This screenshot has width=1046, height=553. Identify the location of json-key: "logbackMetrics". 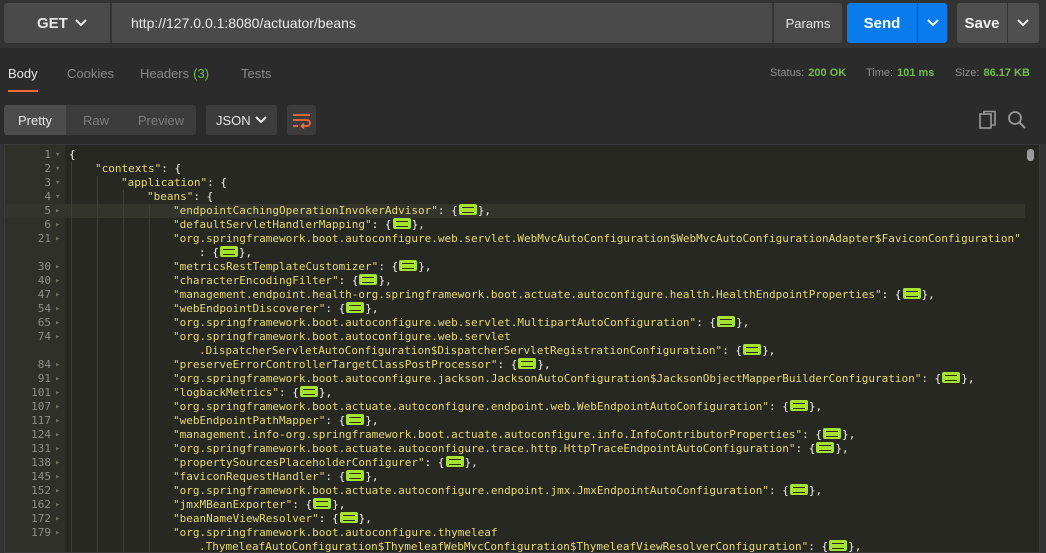
(226, 392).